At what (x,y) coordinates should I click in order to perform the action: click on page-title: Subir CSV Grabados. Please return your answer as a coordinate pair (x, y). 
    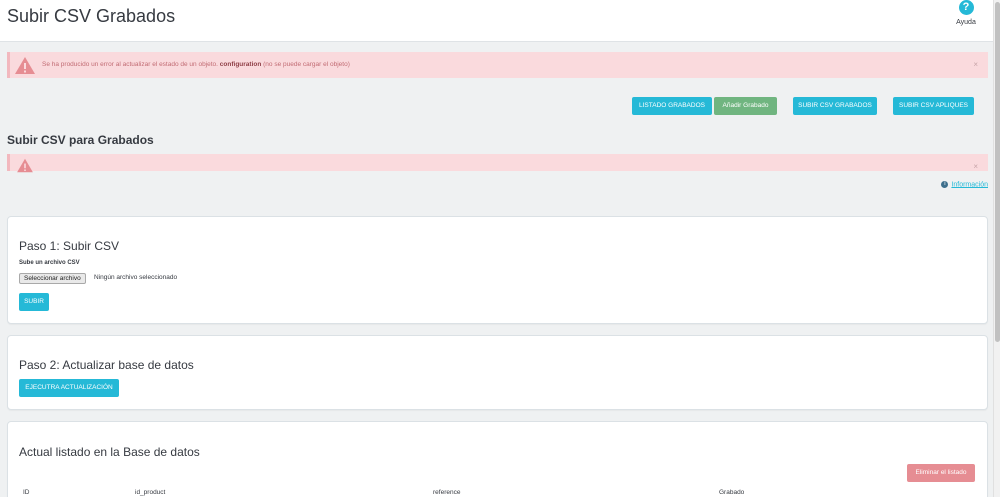
    Looking at the image, I should click on (91, 16).